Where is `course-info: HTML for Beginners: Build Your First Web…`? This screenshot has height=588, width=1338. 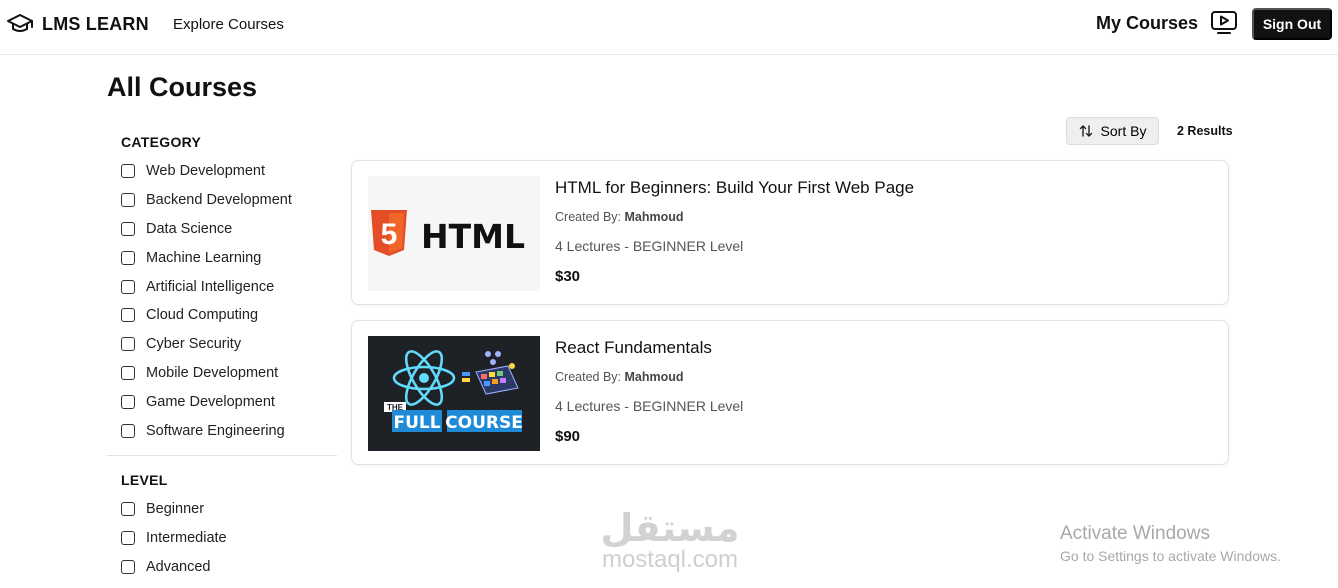 course-info: HTML for Beginners: Build Your First Web… is located at coordinates (734, 231).